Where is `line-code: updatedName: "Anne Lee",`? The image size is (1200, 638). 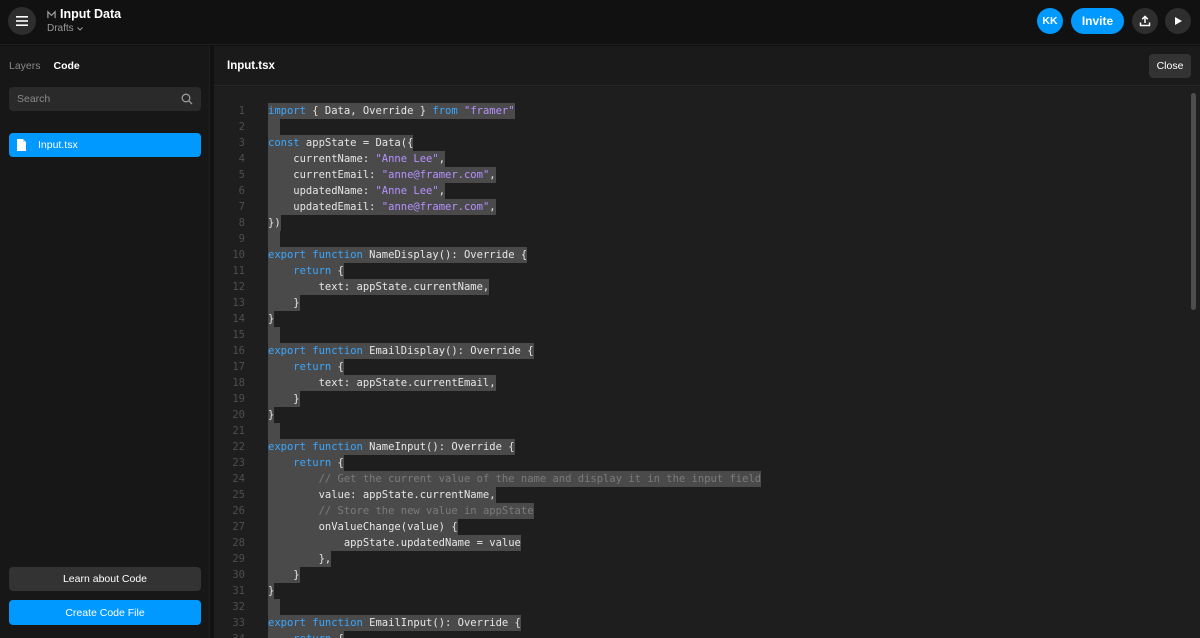 line-code: updatedName: "Anne Lee", is located at coordinates (357, 191).